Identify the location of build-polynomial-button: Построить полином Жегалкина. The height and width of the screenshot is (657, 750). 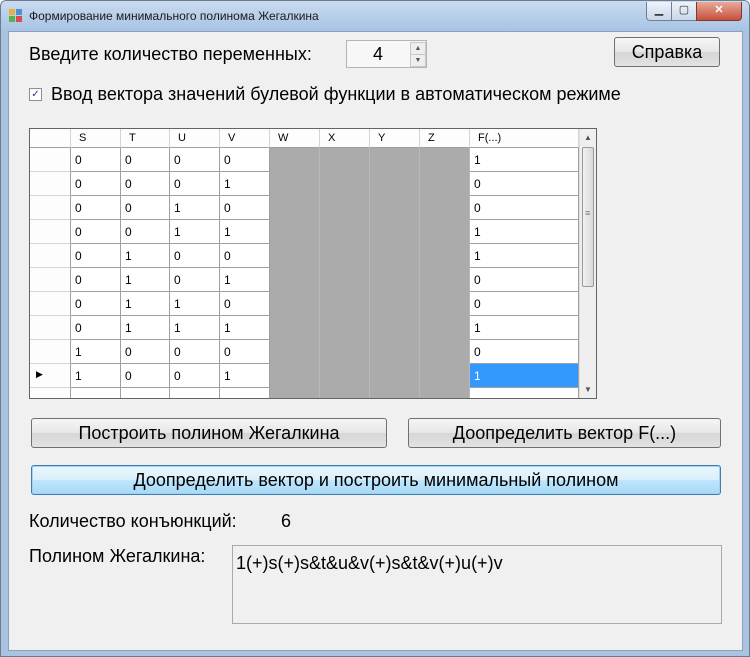
(209, 433).